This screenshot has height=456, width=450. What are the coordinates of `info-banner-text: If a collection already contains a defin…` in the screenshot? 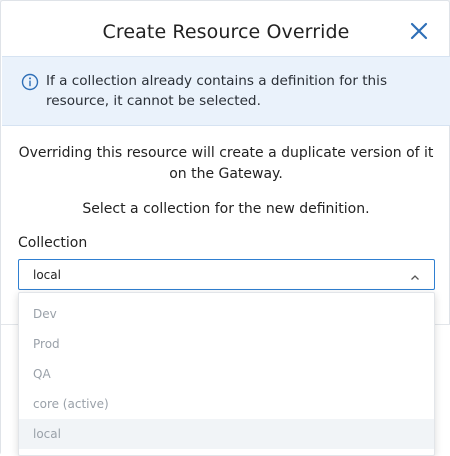 It's located at (217, 91).